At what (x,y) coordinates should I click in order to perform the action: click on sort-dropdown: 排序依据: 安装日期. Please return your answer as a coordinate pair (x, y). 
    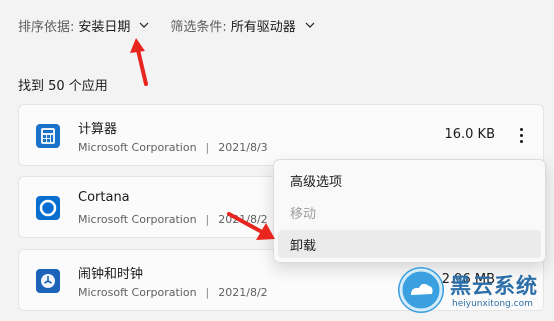
    Looking at the image, I should click on (84, 25).